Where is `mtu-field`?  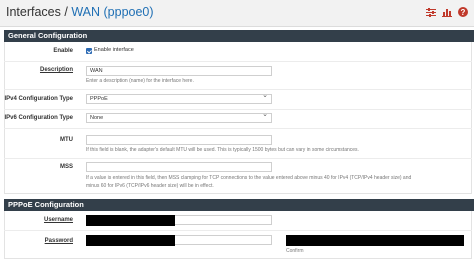
mtu-field is located at coordinates (179, 140).